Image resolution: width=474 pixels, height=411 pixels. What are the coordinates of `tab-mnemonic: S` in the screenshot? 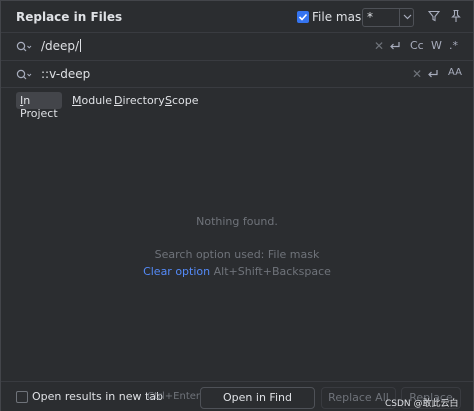 It's located at (168, 100).